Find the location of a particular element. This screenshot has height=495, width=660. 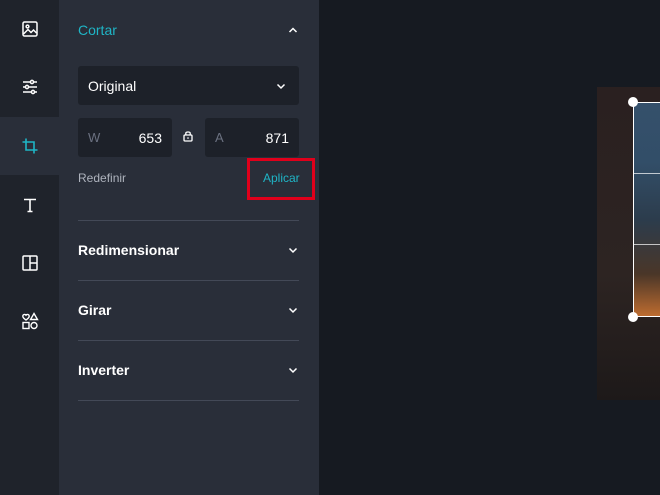

image-icon is located at coordinates (29, 29).